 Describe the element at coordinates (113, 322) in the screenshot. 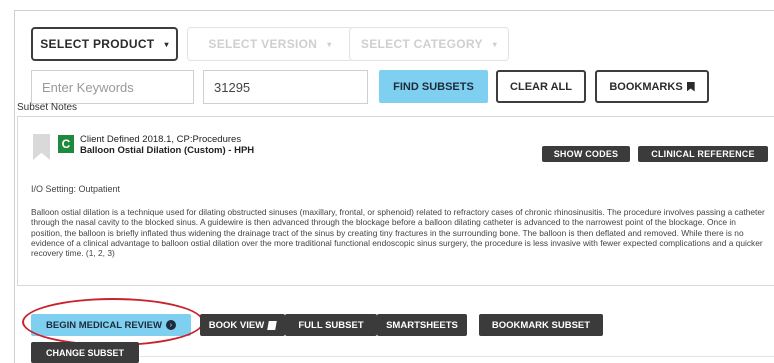

I see `highlight-annotation` at that location.